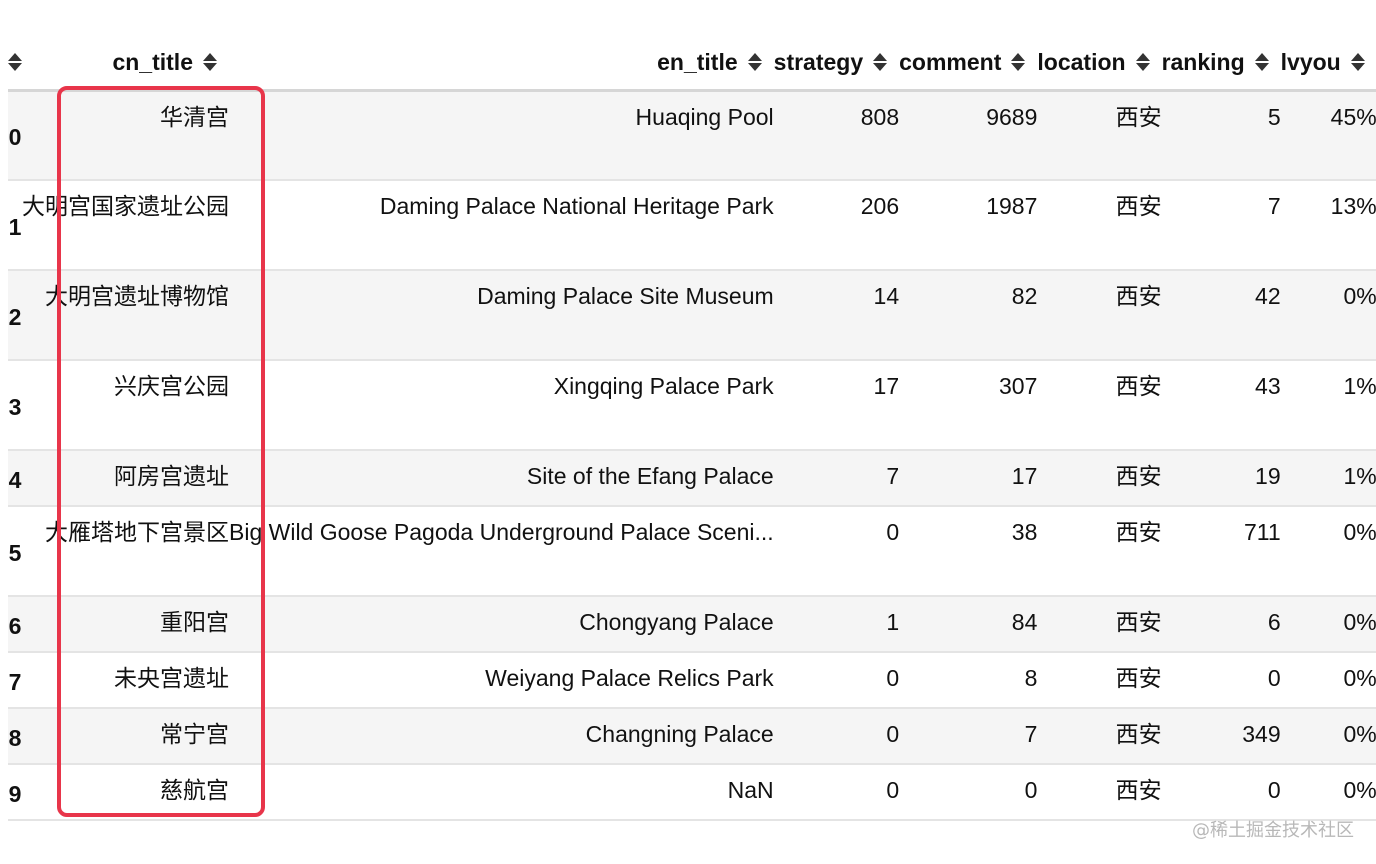 The height and width of the screenshot is (864, 1376). Describe the element at coordinates (650, 476) in the screenshot. I see `cell-en-title: Site of the Efang Palace` at that location.